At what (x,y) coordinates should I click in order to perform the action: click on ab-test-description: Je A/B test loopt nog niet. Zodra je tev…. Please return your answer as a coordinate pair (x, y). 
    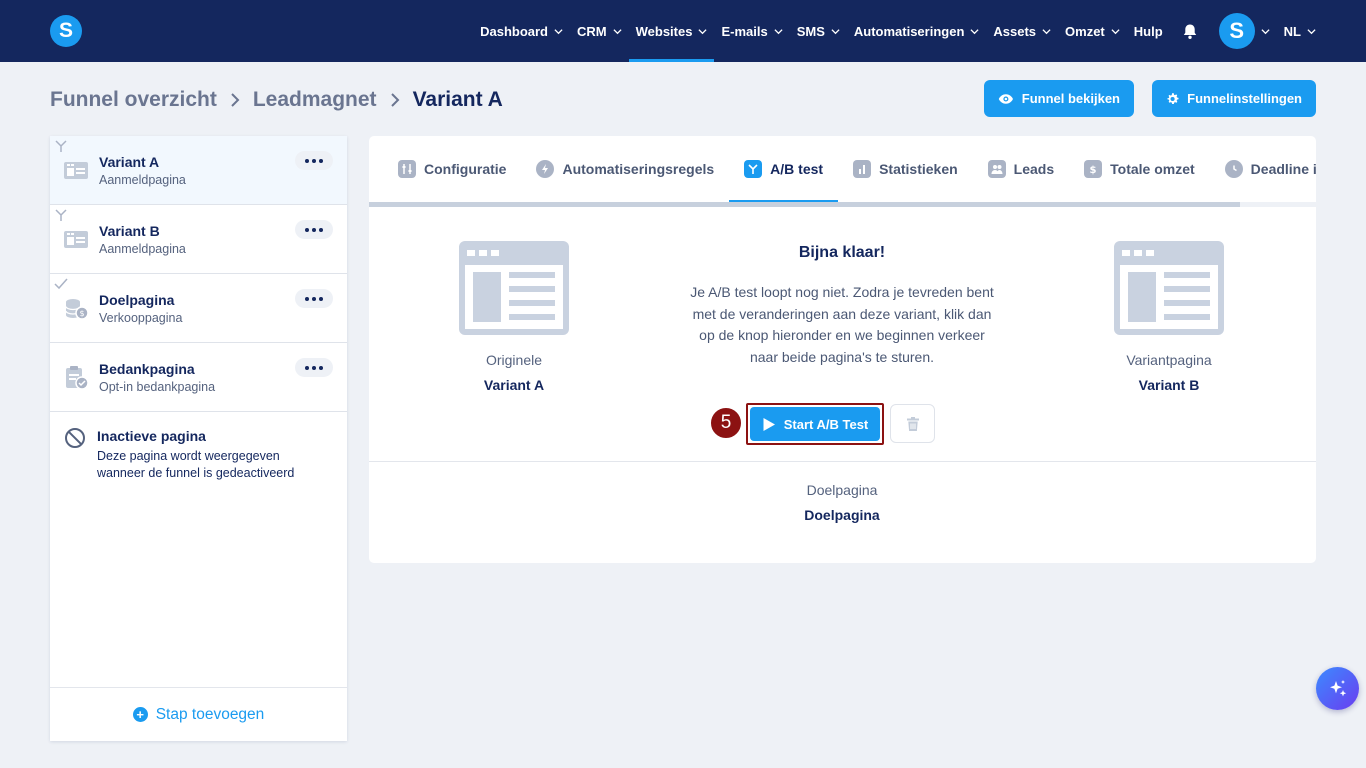
    Looking at the image, I should click on (842, 324).